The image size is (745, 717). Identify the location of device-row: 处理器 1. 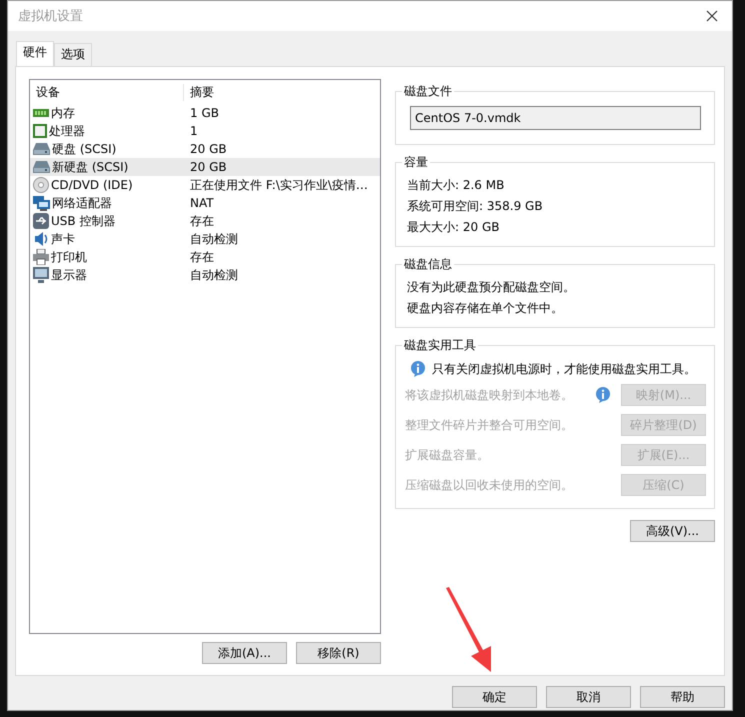
(205, 131).